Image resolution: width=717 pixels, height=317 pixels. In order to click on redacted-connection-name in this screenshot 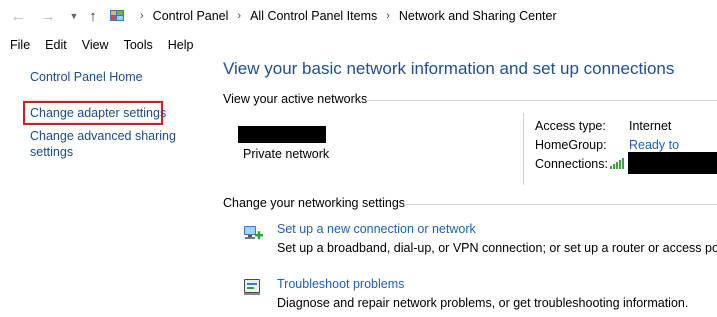, I will do `click(672, 163)`.